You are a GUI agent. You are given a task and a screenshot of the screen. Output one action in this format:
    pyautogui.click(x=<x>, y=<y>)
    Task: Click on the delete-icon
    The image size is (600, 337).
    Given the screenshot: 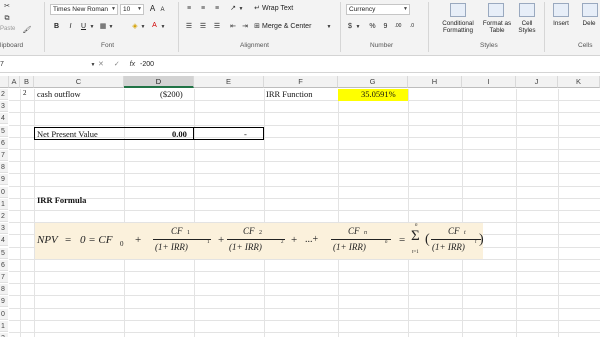 What is the action you would take?
    pyautogui.click(x=590, y=10)
    